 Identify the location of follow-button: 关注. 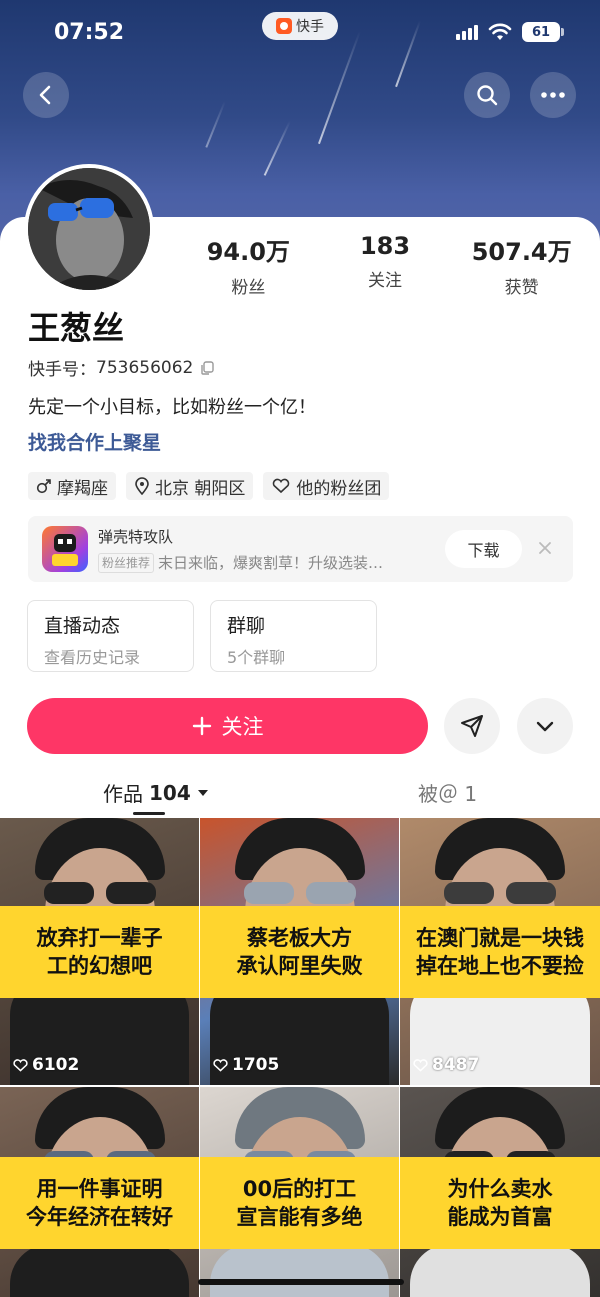
(227, 726).